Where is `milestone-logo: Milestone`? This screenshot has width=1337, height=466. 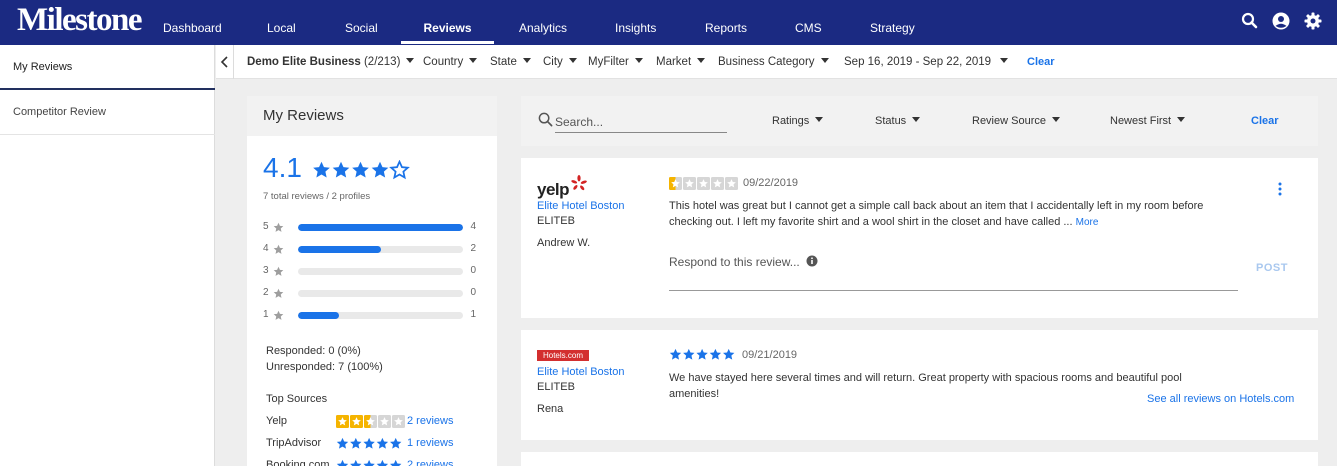
milestone-logo: Milestone is located at coordinates (79, 20).